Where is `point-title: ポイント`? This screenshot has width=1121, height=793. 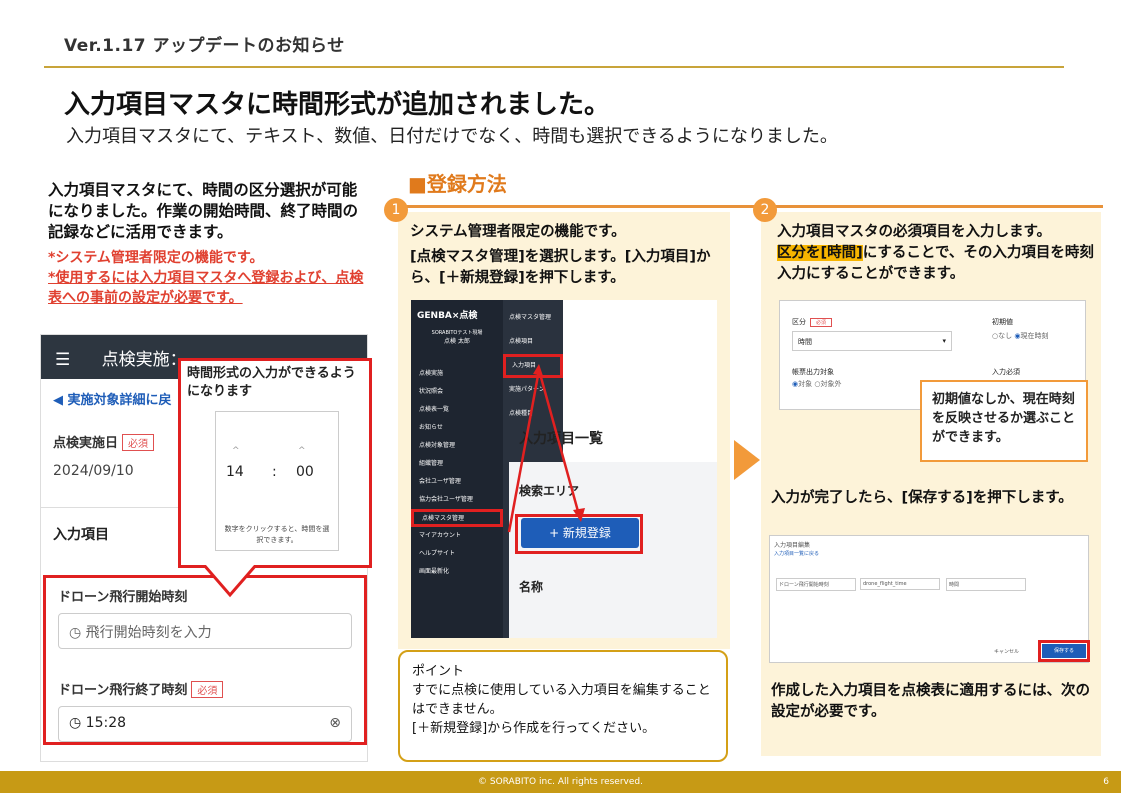
point-title: ポイント is located at coordinates (438, 671).